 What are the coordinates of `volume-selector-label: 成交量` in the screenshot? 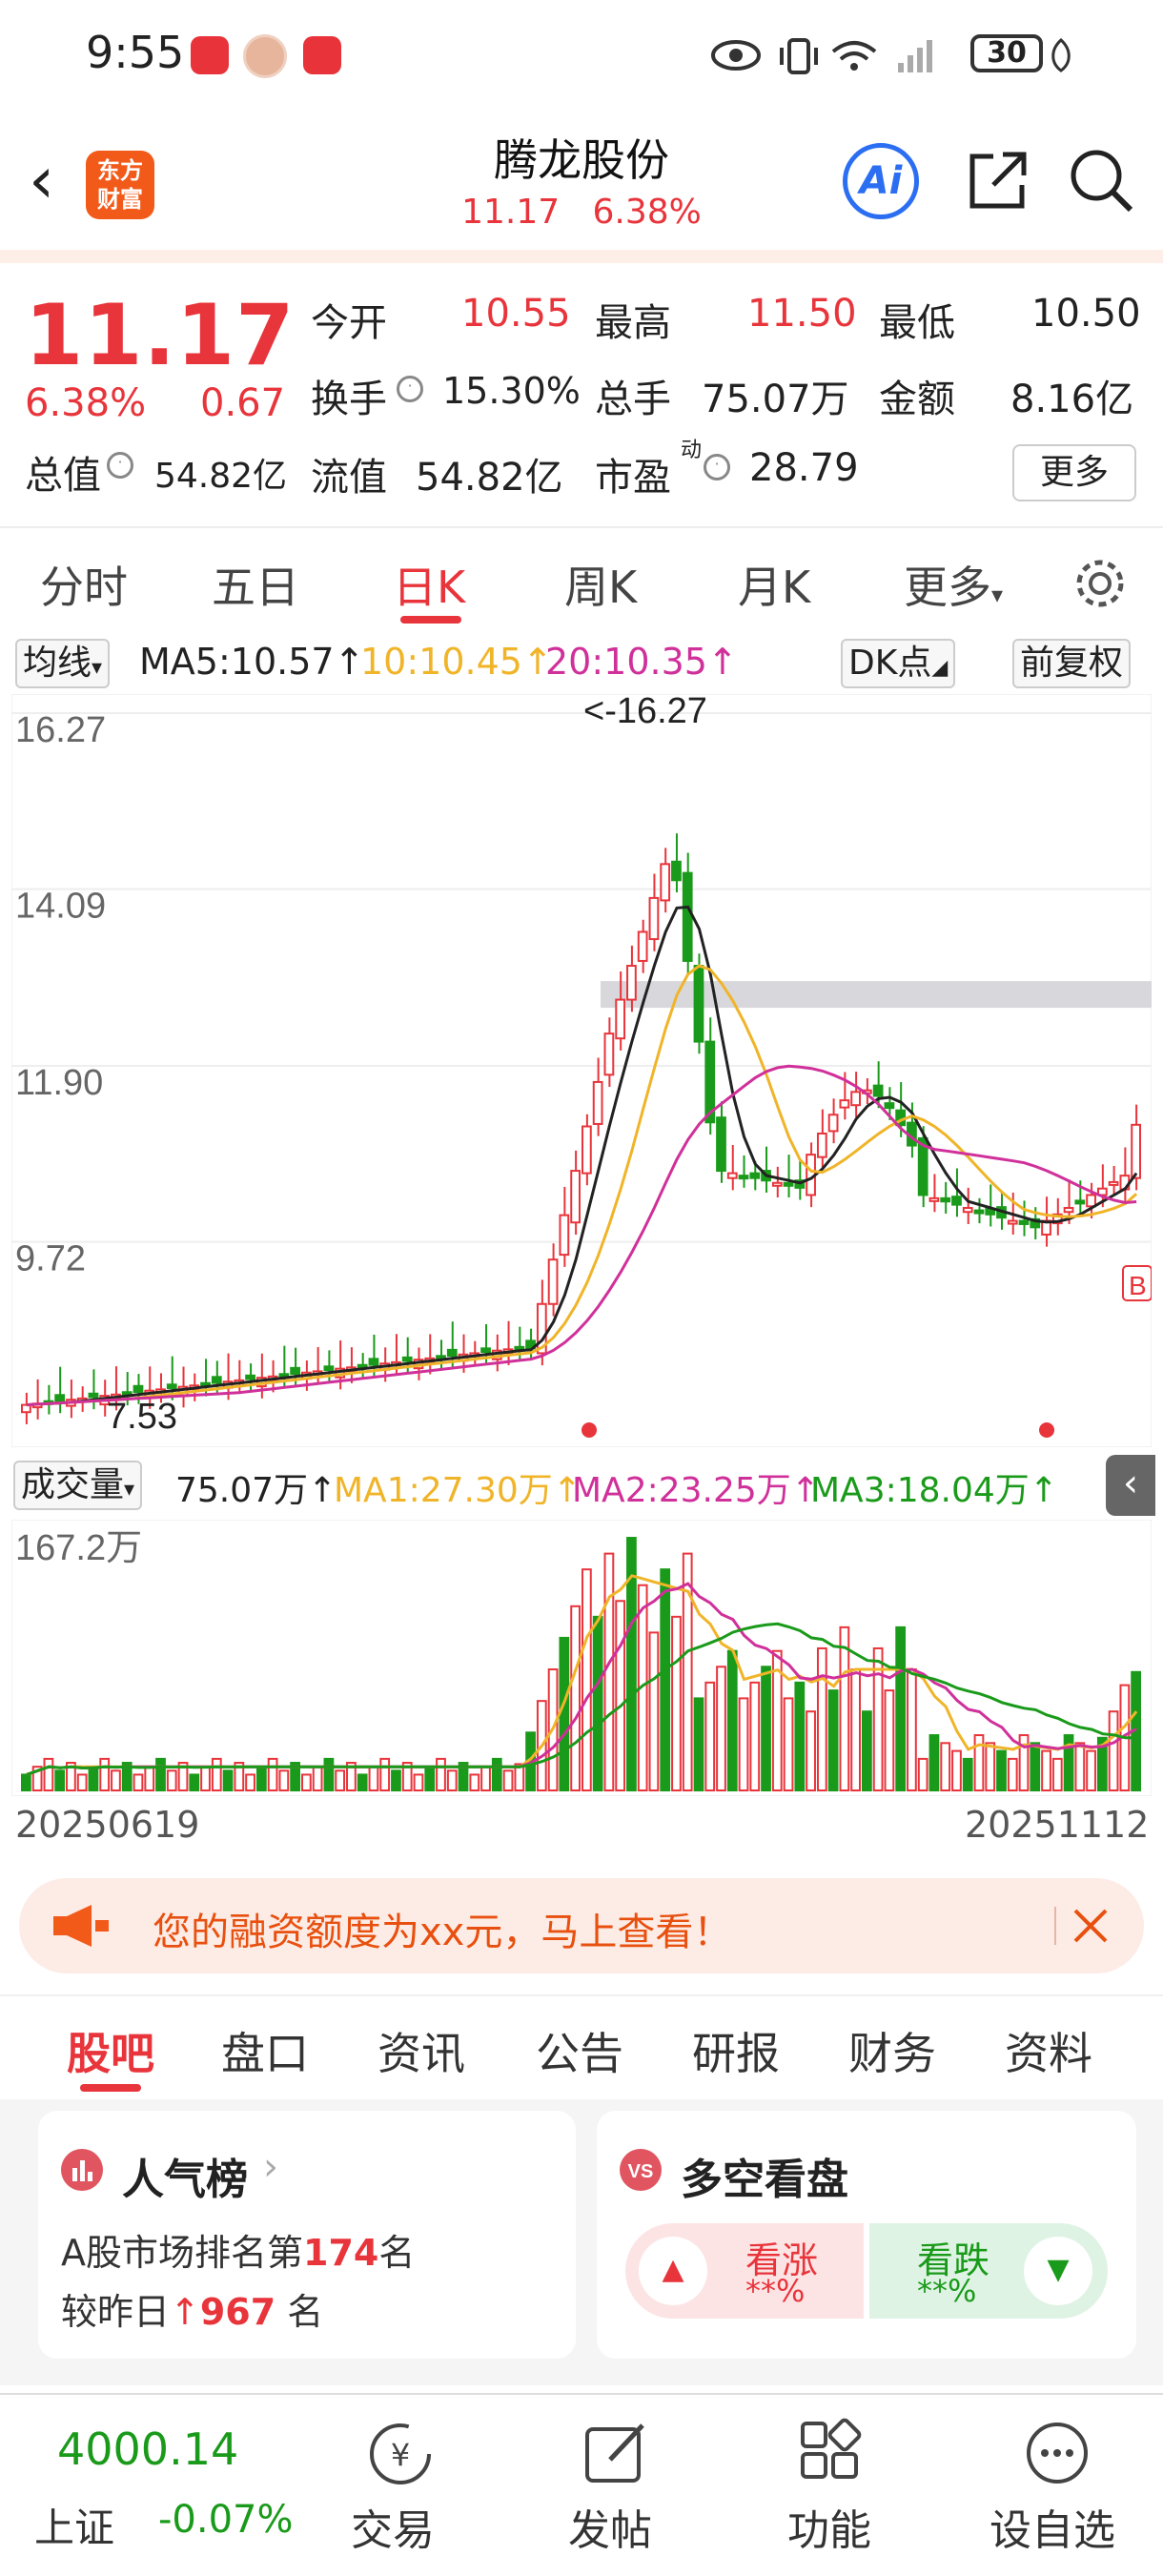 It's located at (73, 1485).